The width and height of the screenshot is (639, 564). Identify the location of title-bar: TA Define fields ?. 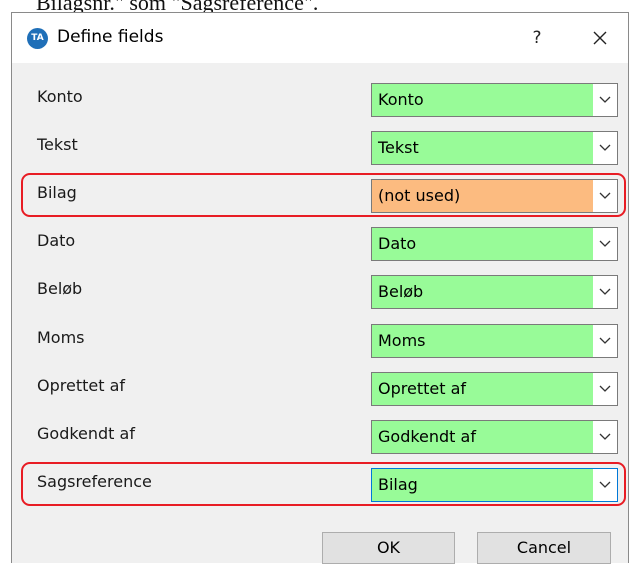
(320, 38).